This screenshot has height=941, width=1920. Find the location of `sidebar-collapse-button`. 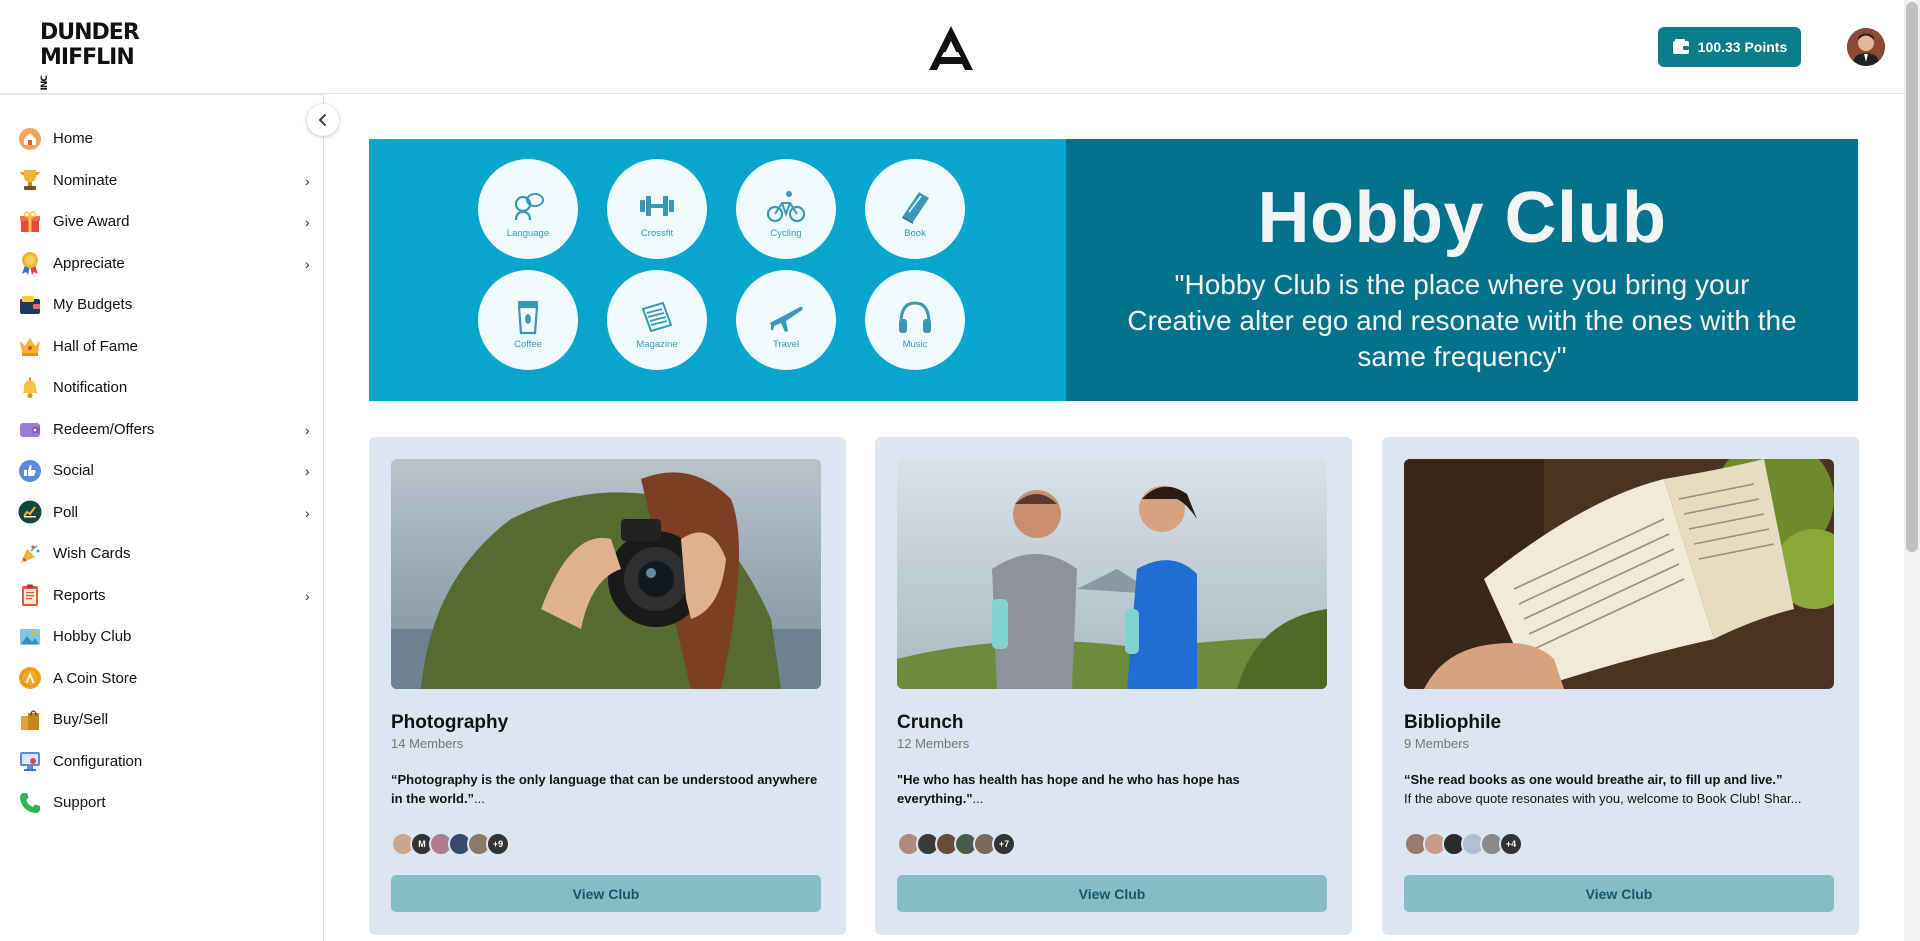

sidebar-collapse-button is located at coordinates (323, 120).